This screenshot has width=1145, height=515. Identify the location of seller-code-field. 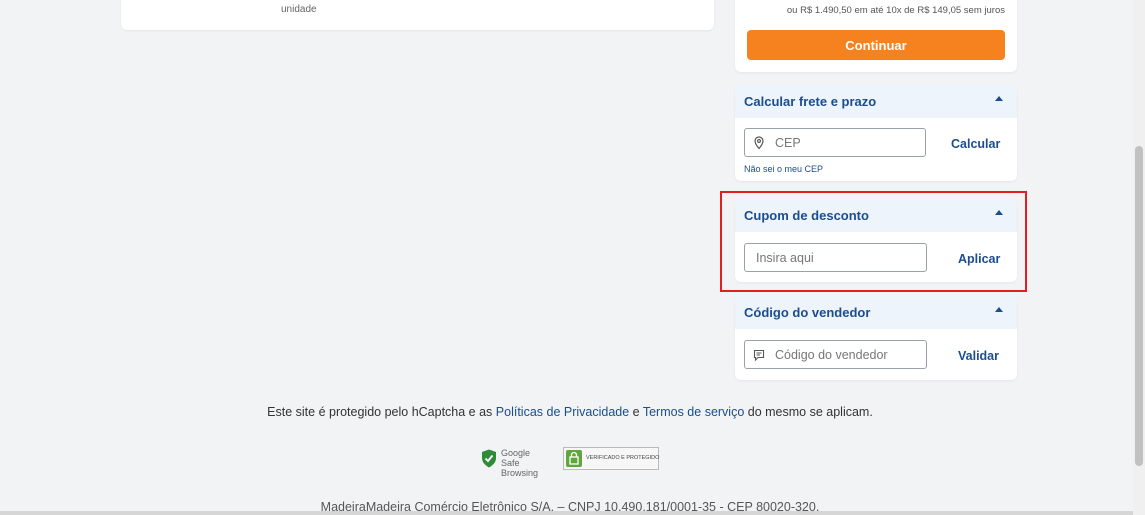
(835, 354).